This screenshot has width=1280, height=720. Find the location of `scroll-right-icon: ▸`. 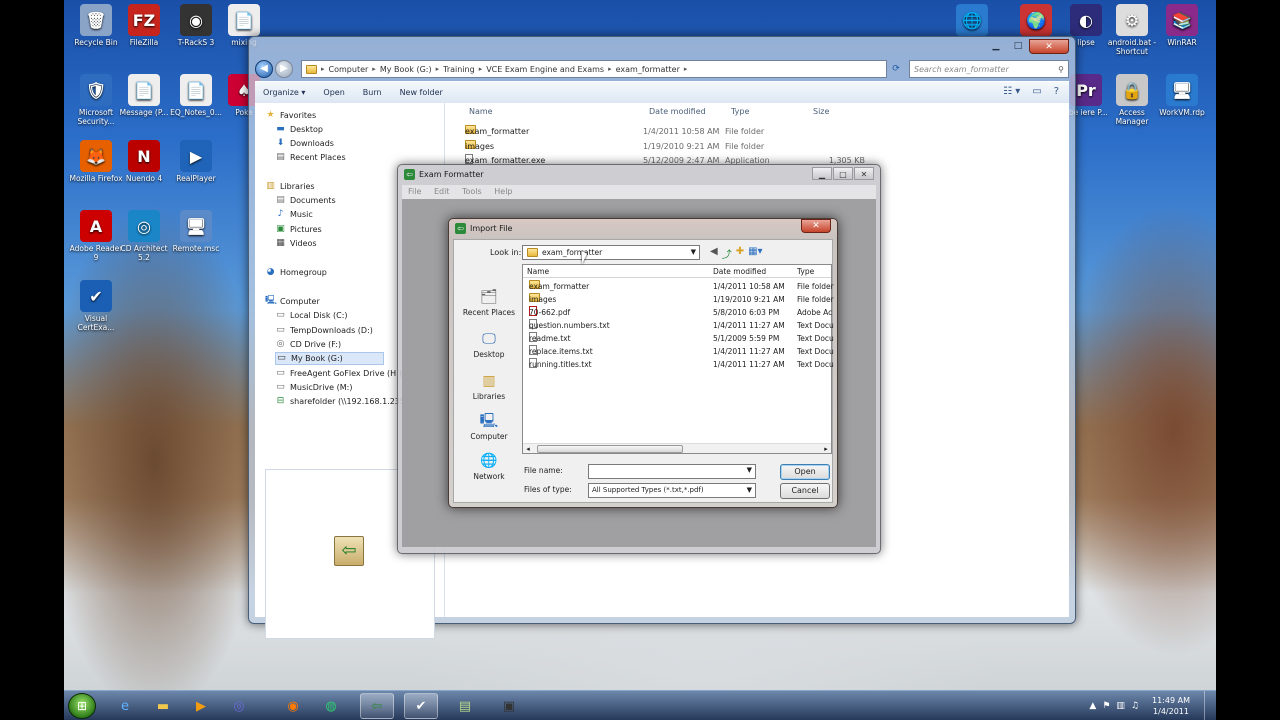

scroll-right-icon: ▸ is located at coordinates (826, 449).